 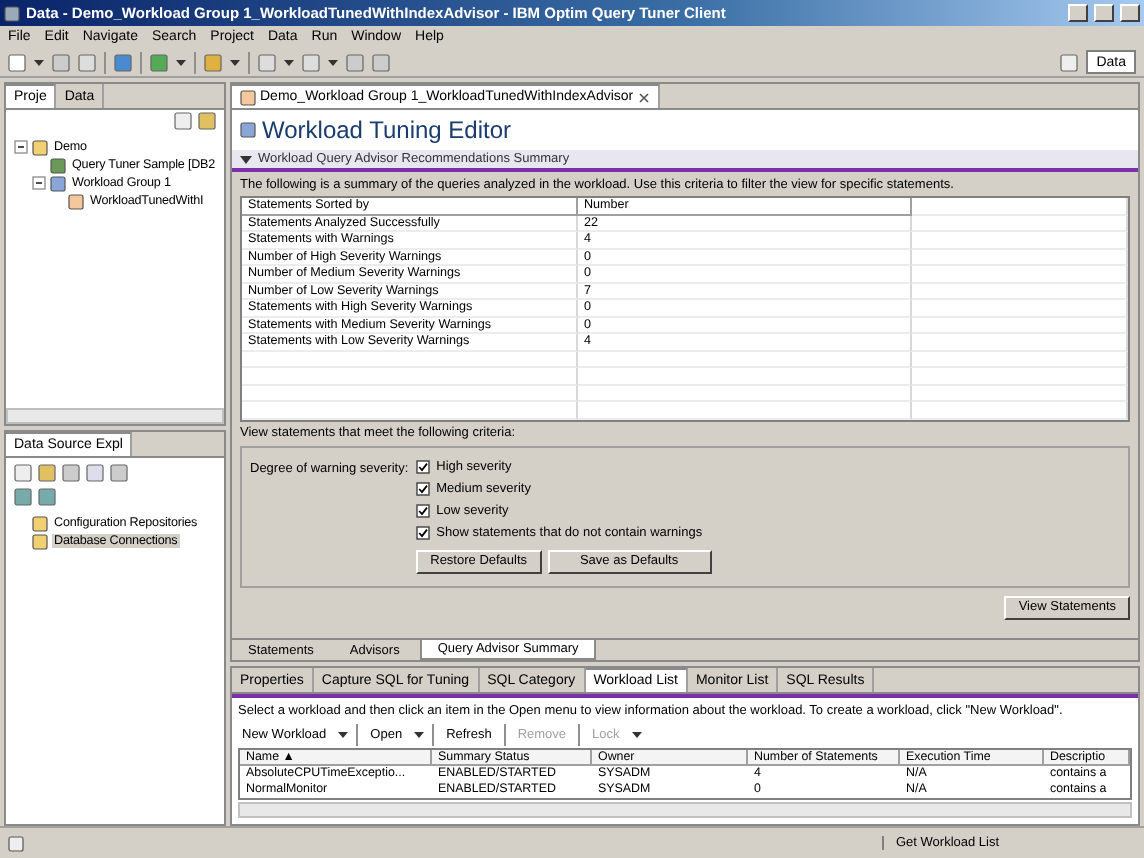 I want to click on close-button, so click(x=1130, y=13).